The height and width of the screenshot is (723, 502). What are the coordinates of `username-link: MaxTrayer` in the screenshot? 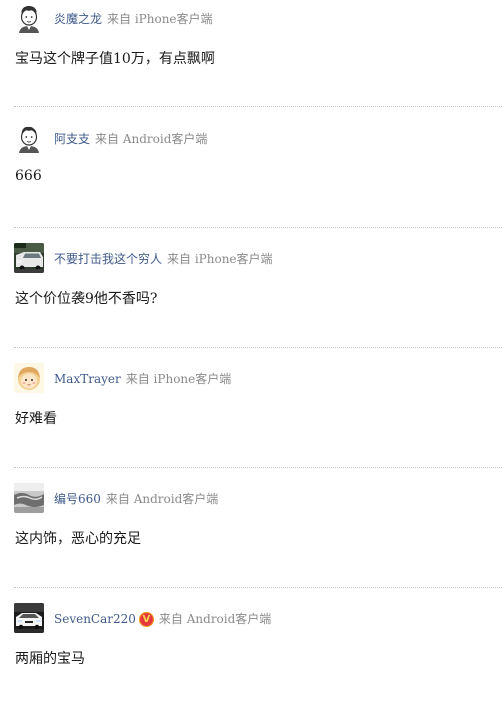 It's located at (87, 379).